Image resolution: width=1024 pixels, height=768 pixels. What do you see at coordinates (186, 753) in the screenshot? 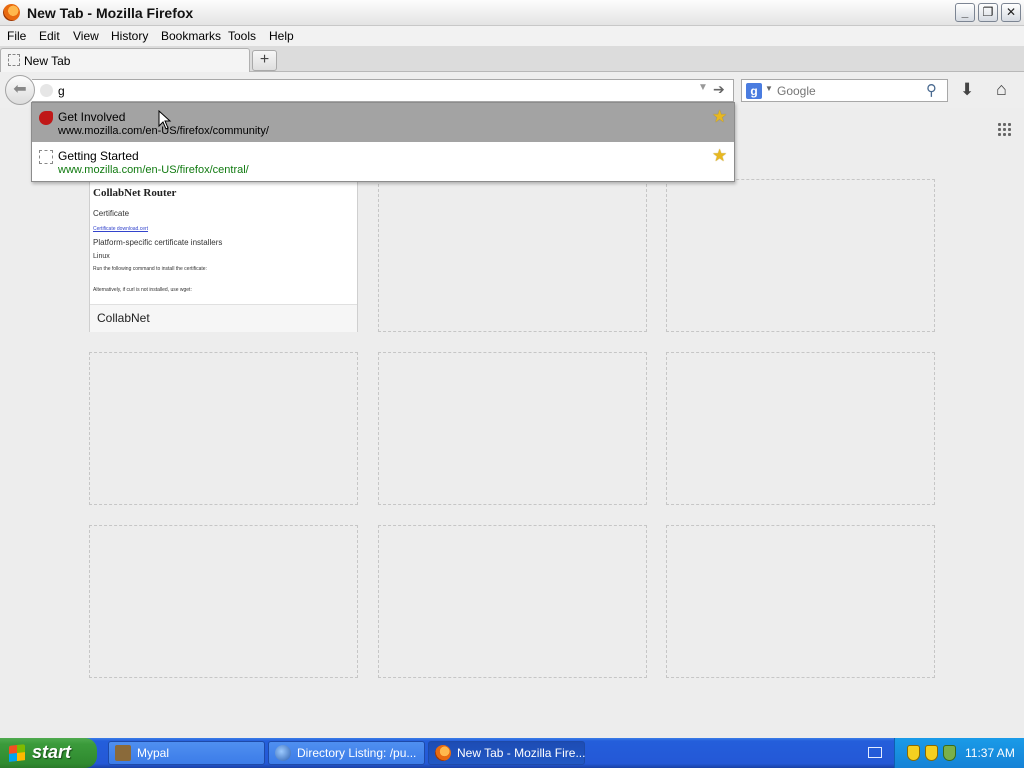
I see `taskbar-item-mypal: Mypal` at bounding box center [186, 753].